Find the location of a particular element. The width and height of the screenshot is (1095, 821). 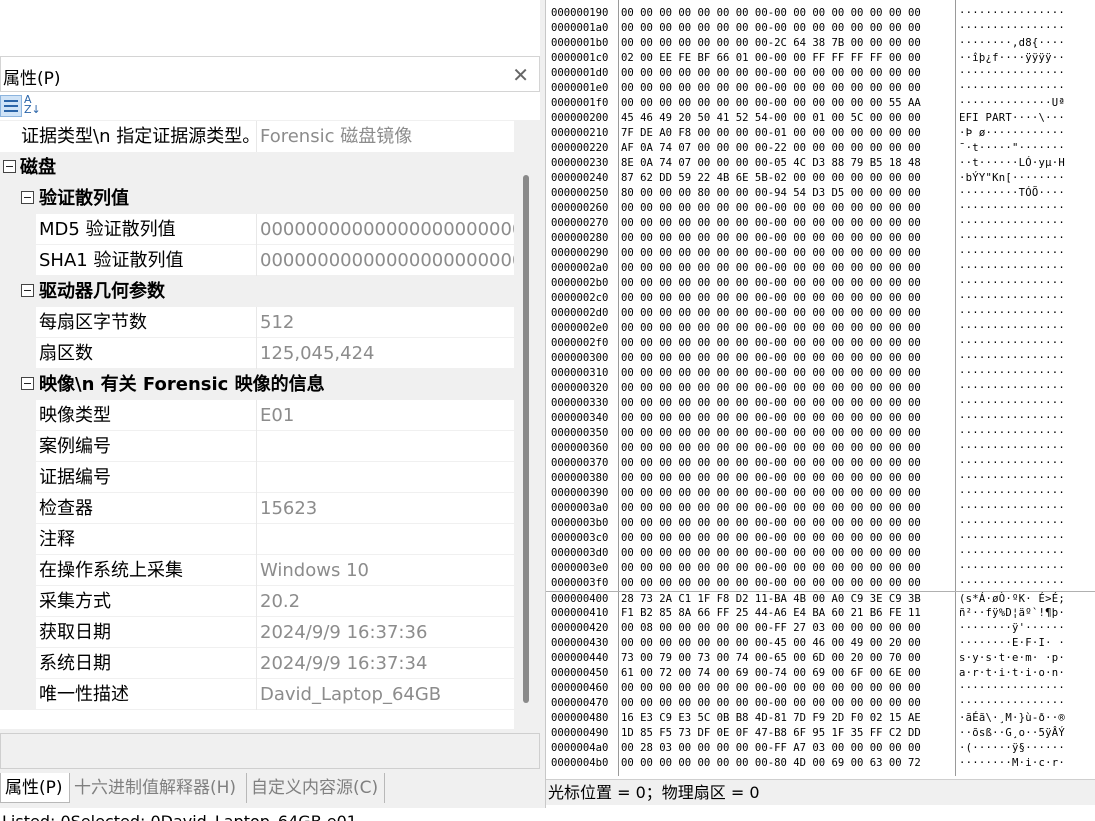

sort-alphabetical-icon: A Z↓ is located at coordinates (35, 105).